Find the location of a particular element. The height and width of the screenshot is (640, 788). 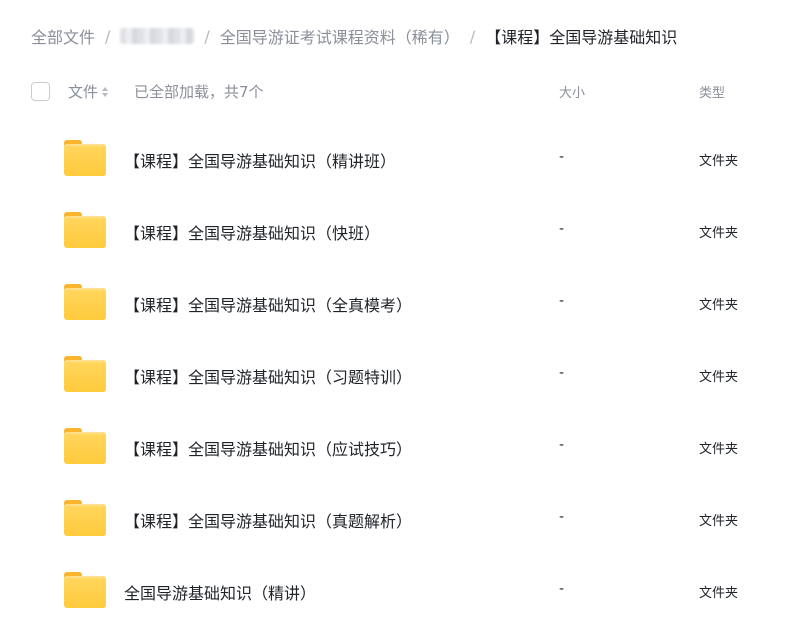

file-name: 【课程】全国导游基础知识（精讲班） is located at coordinates (260, 160).